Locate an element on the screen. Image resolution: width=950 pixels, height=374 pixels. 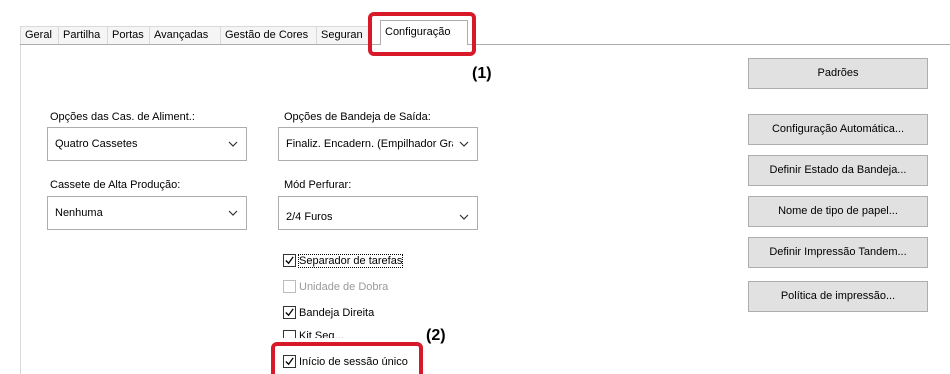
job-separator-checkbox: Separador de tarefas is located at coordinates (343, 260).